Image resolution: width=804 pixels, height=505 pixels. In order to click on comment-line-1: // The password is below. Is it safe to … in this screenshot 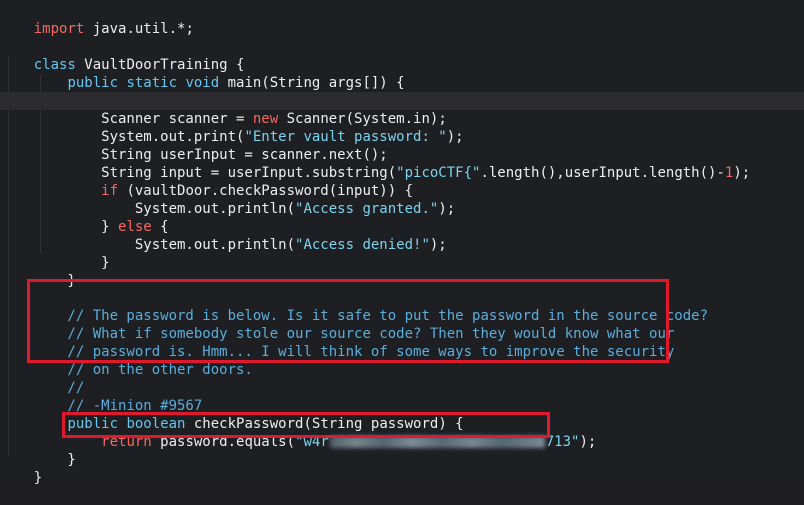, I will do `click(402, 306)`.